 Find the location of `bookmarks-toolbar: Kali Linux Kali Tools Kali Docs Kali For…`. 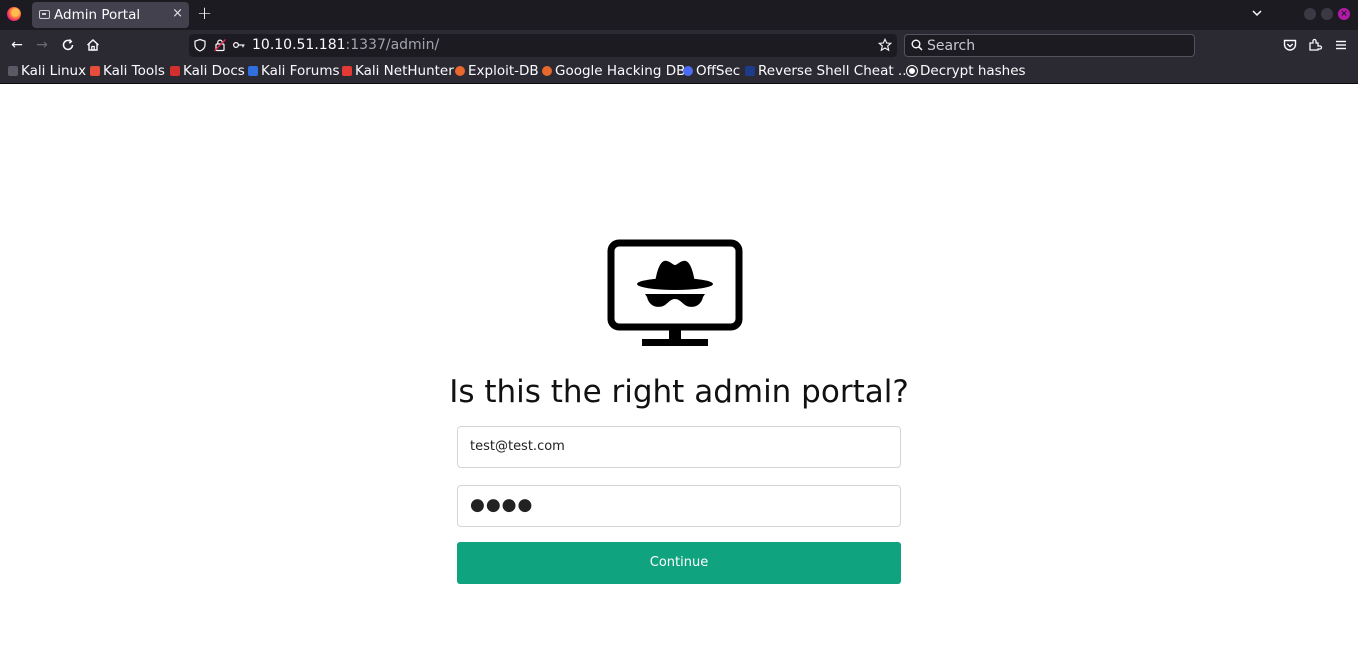

bookmarks-toolbar: Kali Linux Kali Tools Kali Docs Kali For… is located at coordinates (679, 72).